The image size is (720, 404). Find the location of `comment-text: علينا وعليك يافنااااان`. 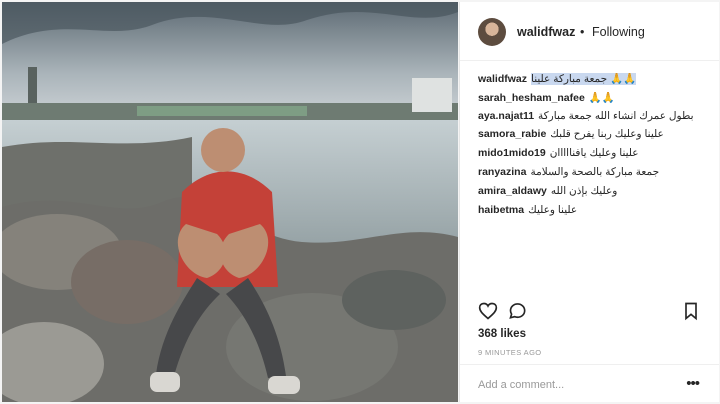

comment-text: علينا وعليك يافنااااان is located at coordinates (594, 153).